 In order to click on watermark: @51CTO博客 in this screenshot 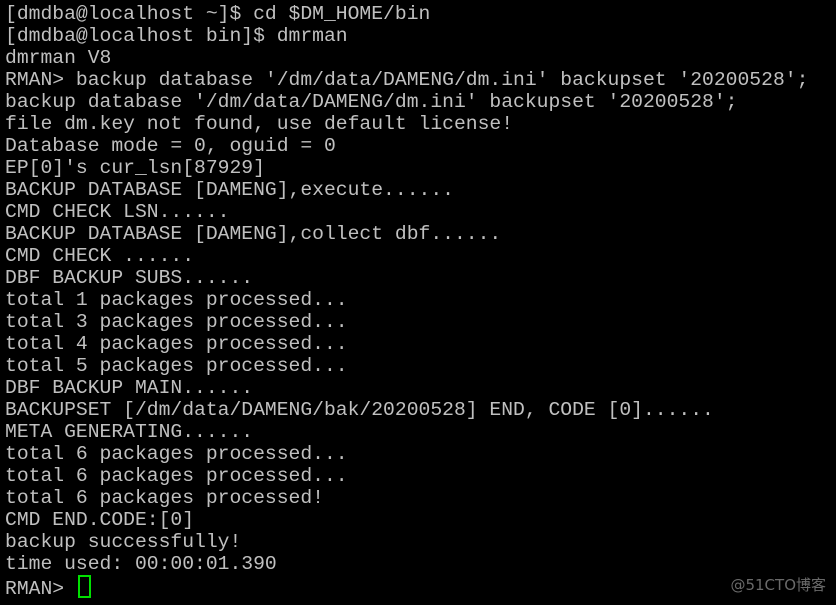, I will do `click(778, 585)`.